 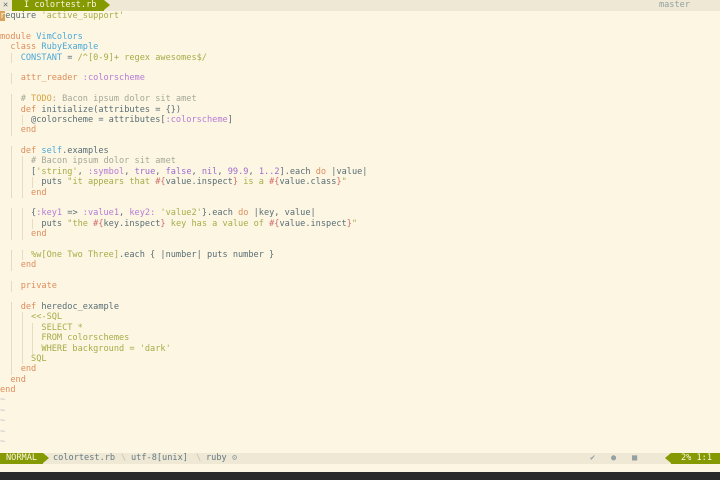 I want to click on code-token: #, so click(x=16, y=99).